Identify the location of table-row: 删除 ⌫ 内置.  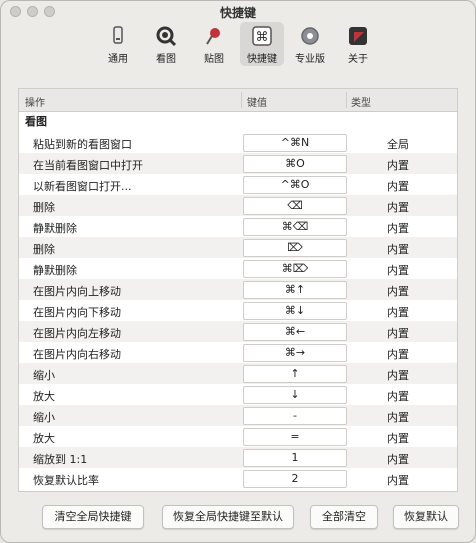
(238, 205).